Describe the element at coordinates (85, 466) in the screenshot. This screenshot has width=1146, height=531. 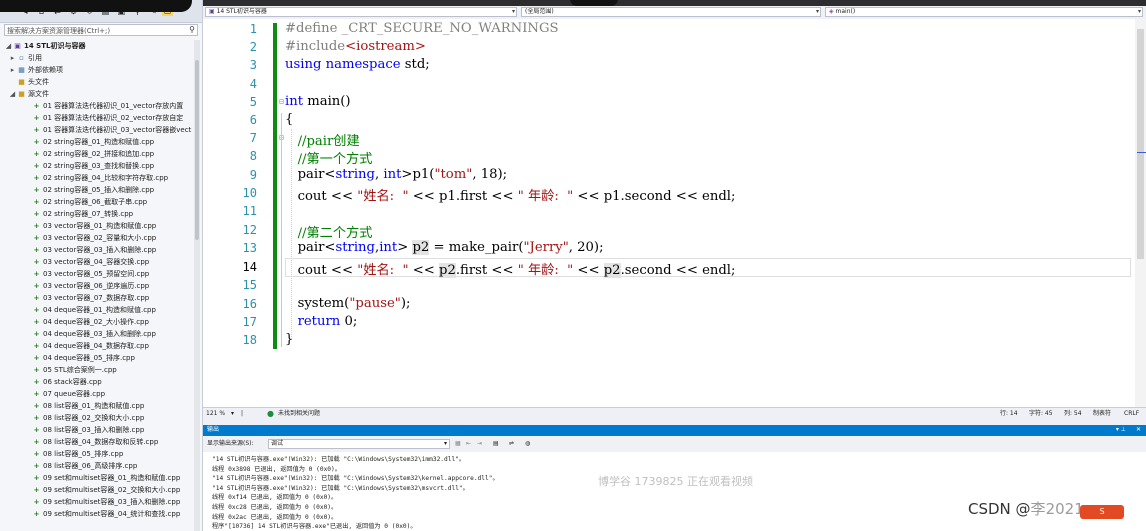
I see `list-item: +08 list容器_06_高级排序.cpp` at that location.